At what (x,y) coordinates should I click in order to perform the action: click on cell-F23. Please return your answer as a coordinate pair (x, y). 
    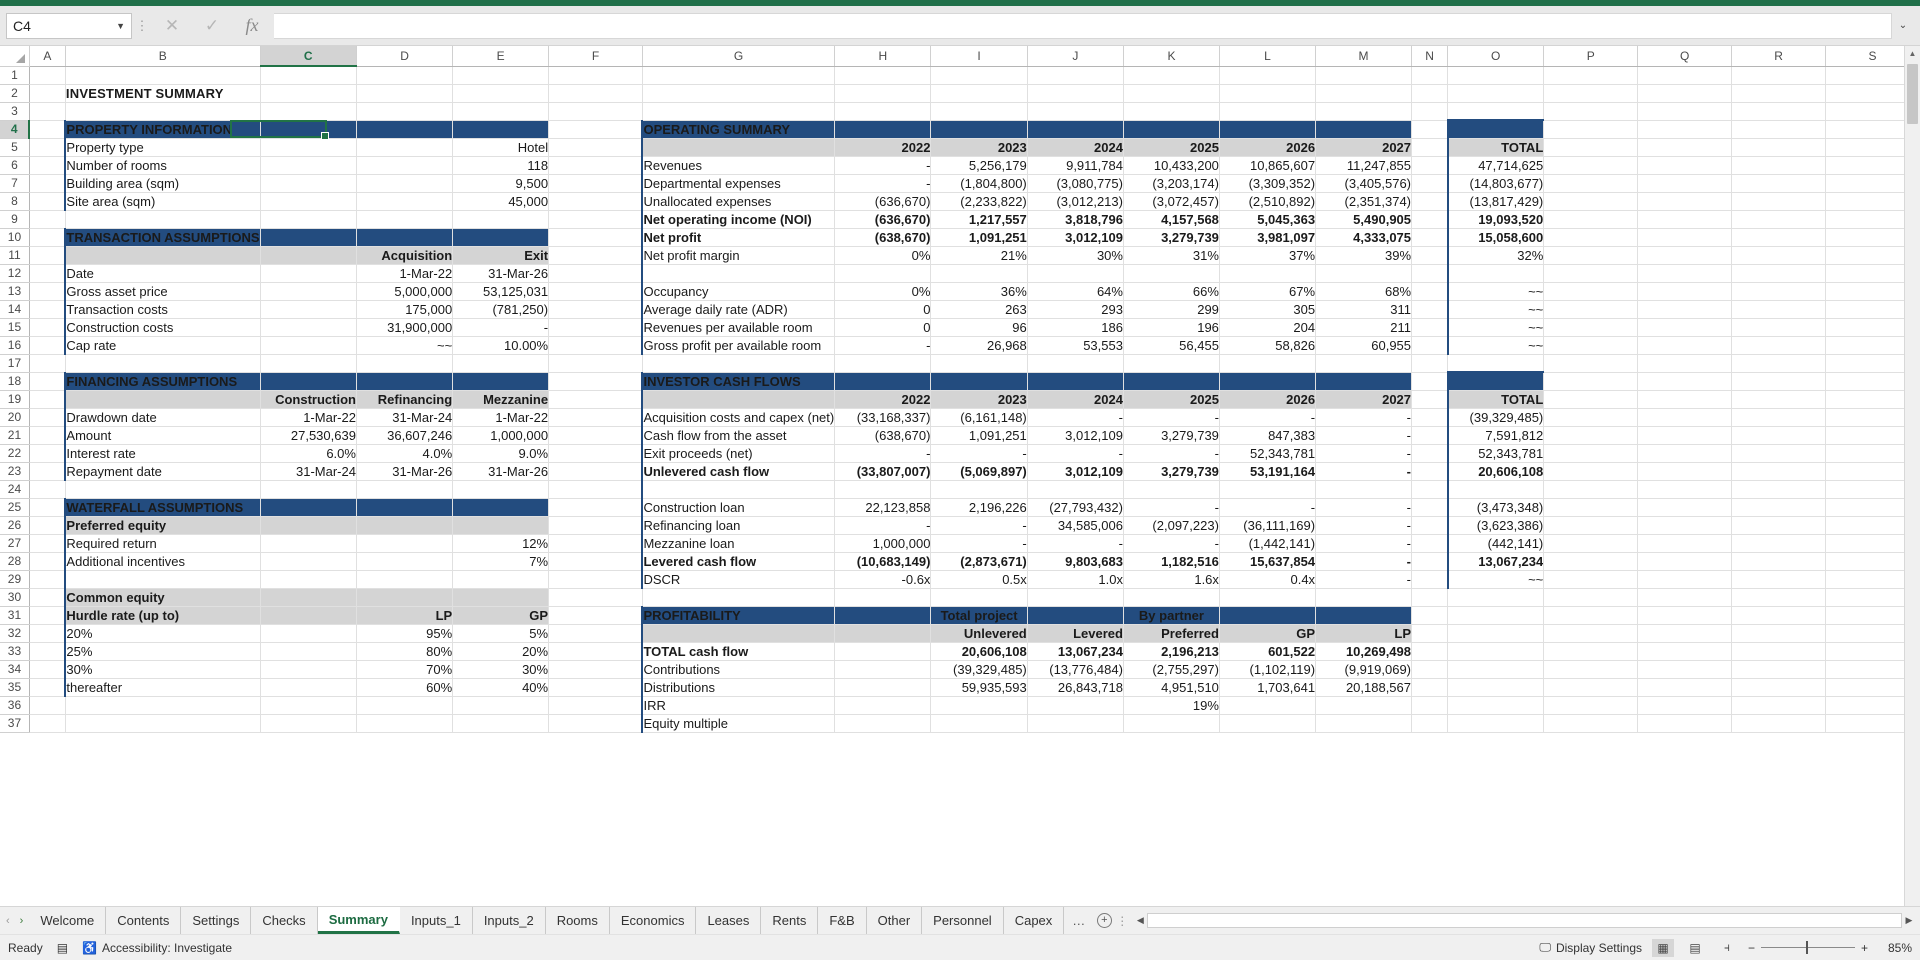
    Looking at the image, I should click on (595, 471).